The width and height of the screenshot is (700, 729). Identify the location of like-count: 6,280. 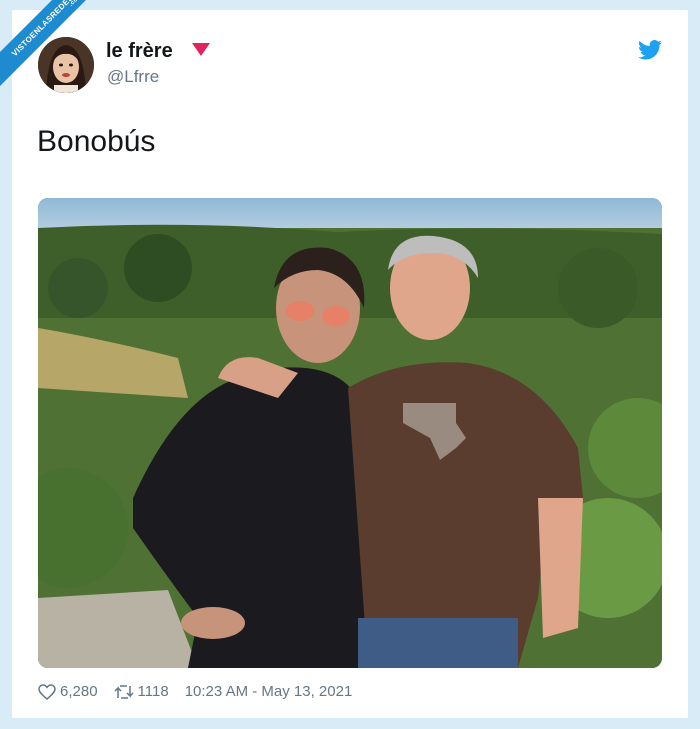
(79, 691).